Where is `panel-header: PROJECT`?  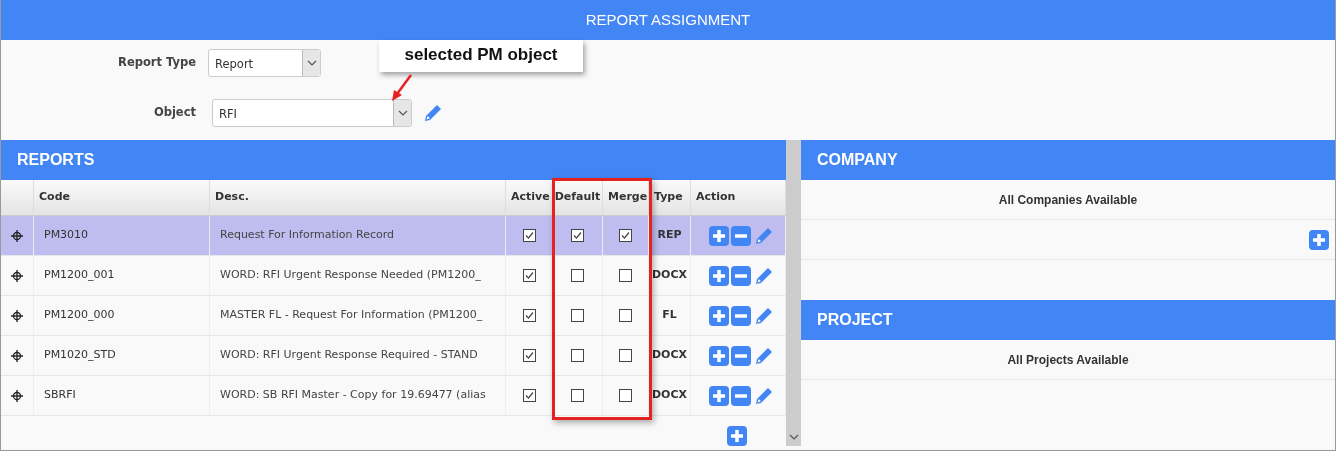 panel-header: PROJECT is located at coordinates (1068, 320).